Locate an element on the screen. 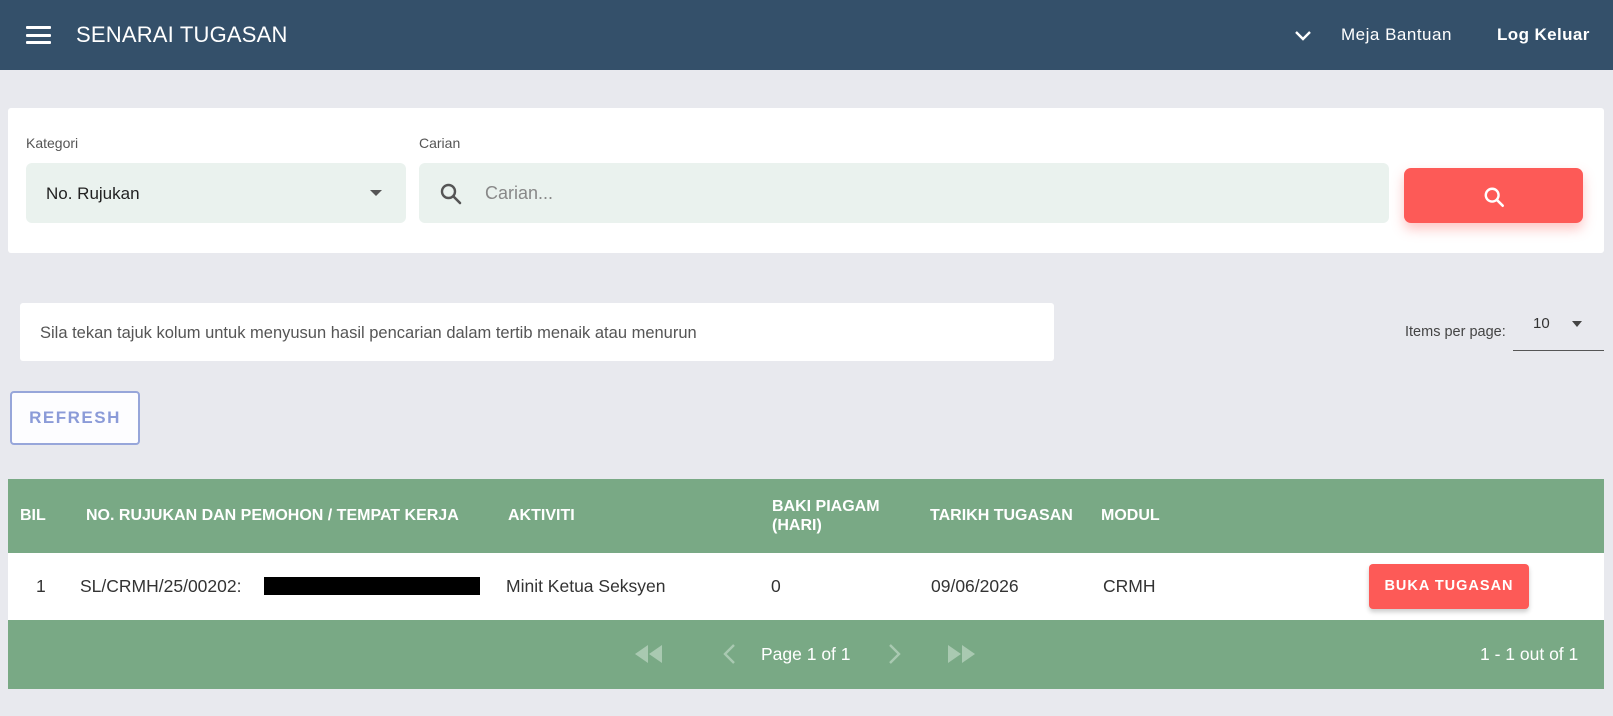 This screenshot has width=1613, height=716. menu-icon is located at coordinates (38, 35).